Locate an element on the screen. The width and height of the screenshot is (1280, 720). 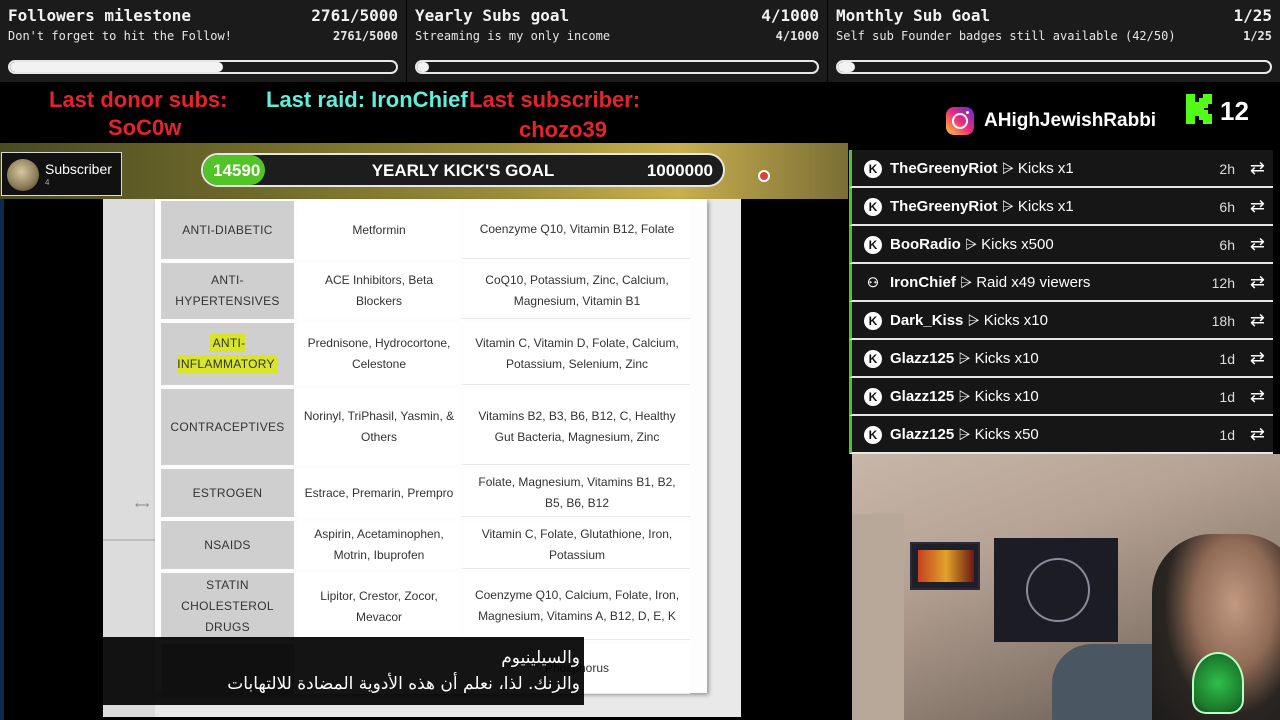
drug-category-label: NSAIDS is located at coordinates (227, 544).